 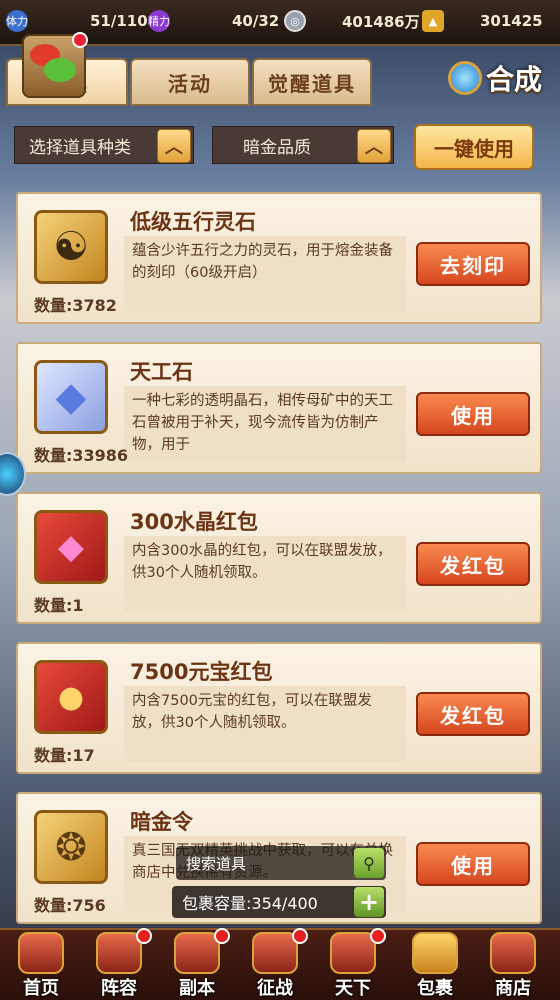 What do you see at coordinates (41, 953) in the screenshot?
I see `palace-icon` at bounding box center [41, 953].